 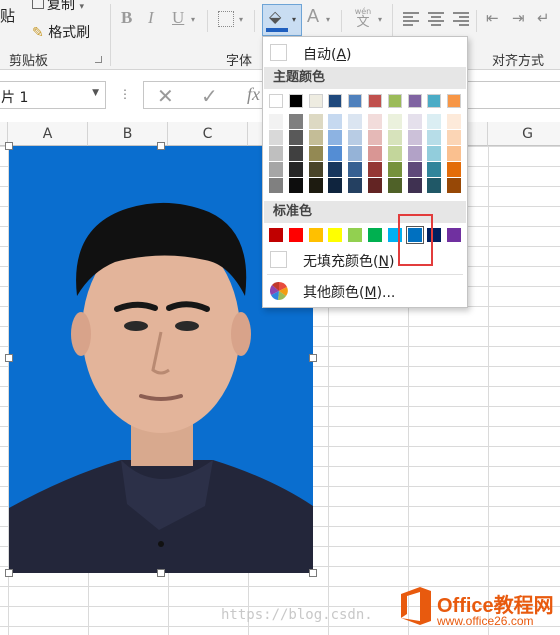 What do you see at coordinates (209, 96) in the screenshot?
I see `enter-icon: ✓` at bounding box center [209, 96].